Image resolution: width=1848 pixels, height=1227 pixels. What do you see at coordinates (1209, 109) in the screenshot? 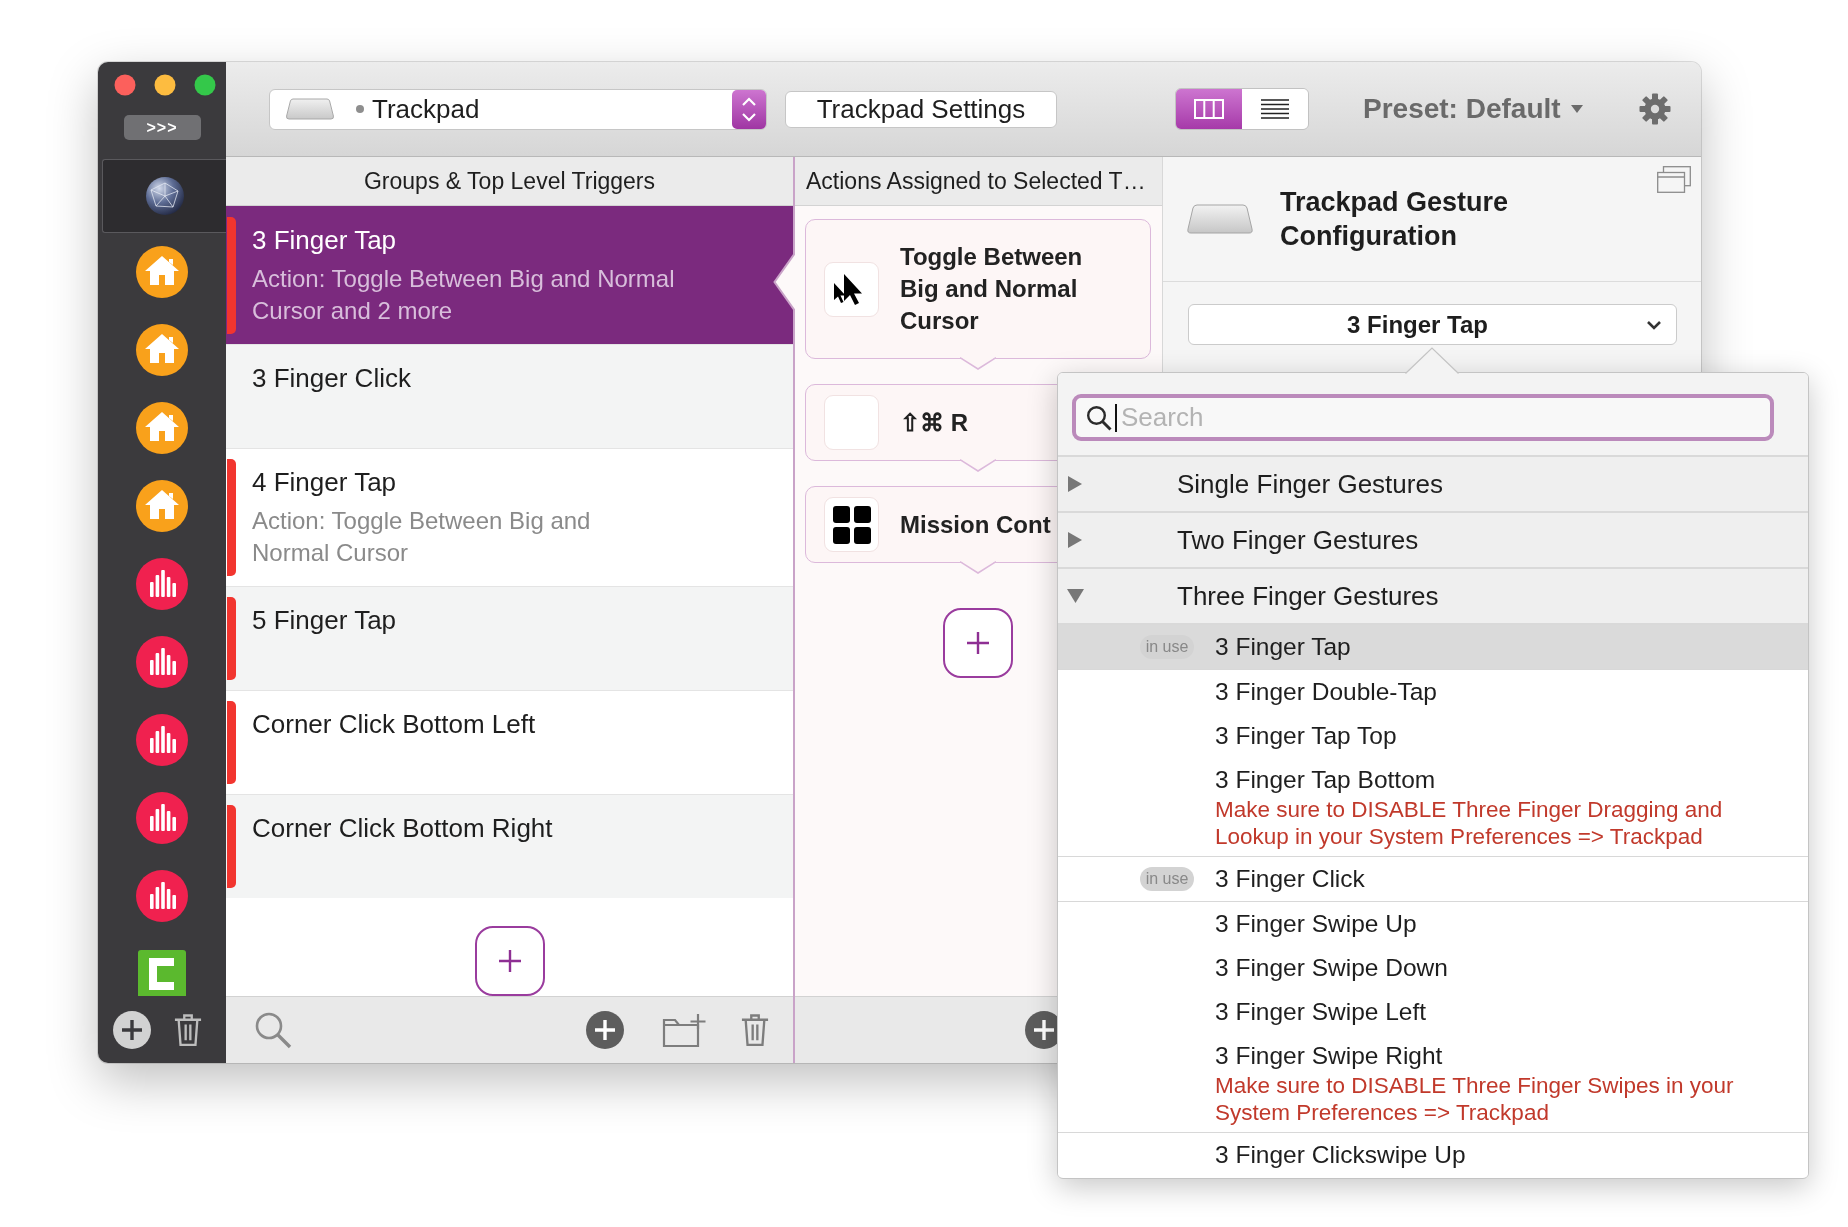
I see `columns-icon` at bounding box center [1209, 109].